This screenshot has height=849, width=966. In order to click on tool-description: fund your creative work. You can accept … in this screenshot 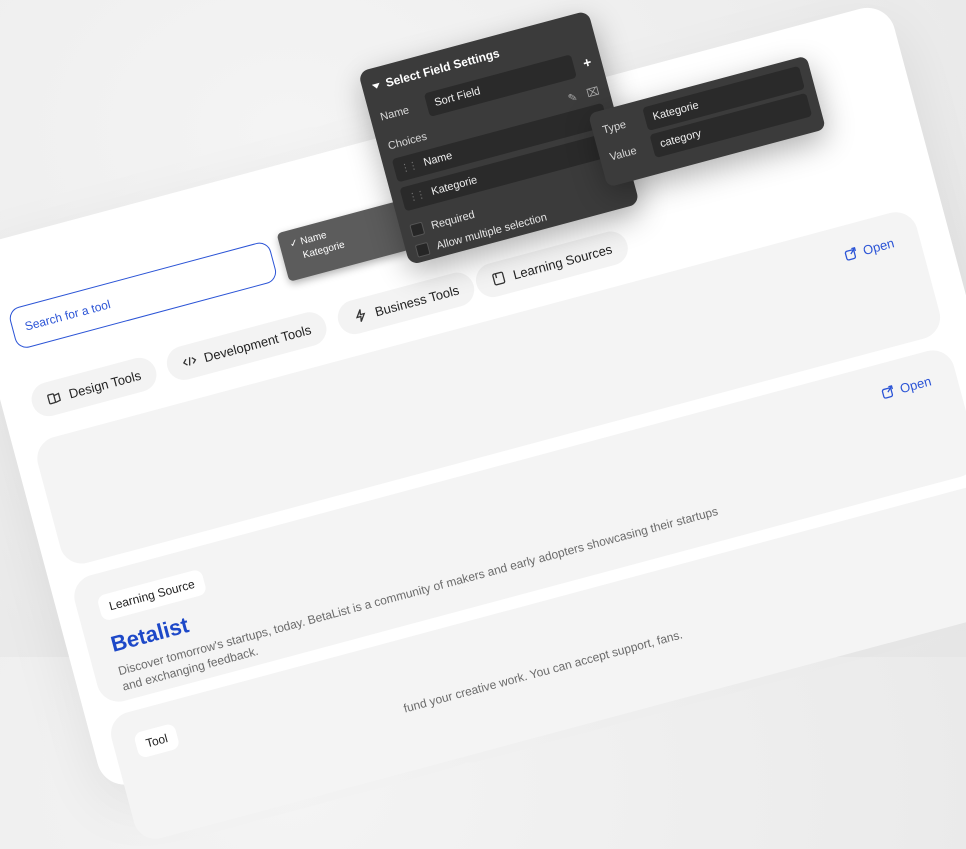, I will do `click(543, 671)`.